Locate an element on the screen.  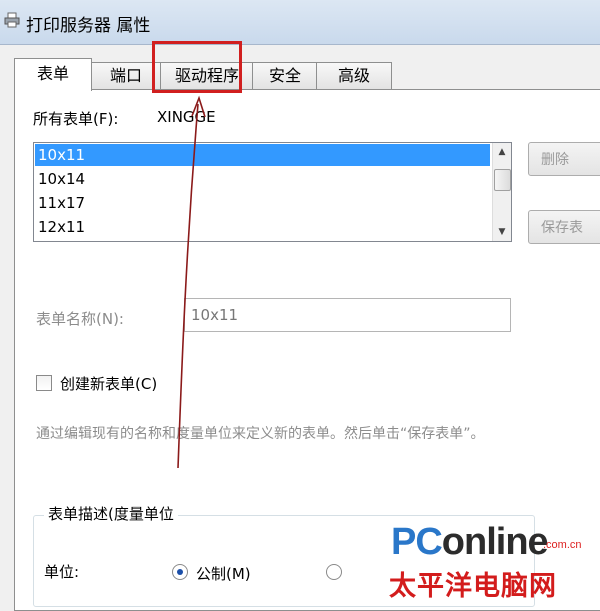
forms-on-label: 所有表单(F): is located at coordinates (76, 119).